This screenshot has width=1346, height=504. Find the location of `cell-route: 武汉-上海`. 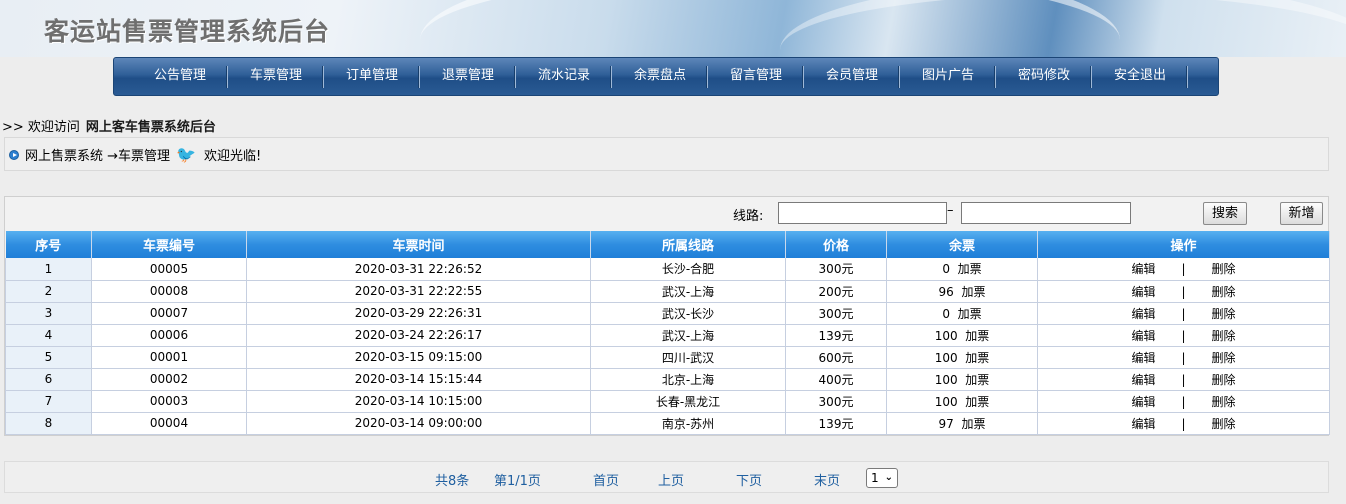

cell-route: 武汉-上海 is located at coordinates (688, 335).